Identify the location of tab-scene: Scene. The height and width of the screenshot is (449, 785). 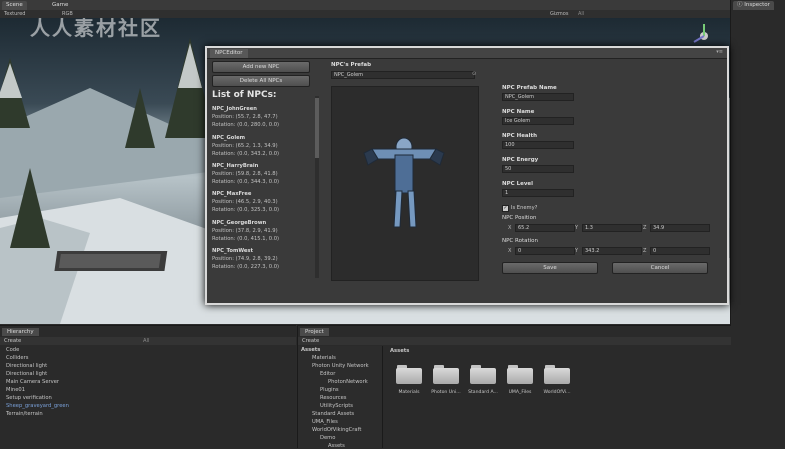
(14, 5).